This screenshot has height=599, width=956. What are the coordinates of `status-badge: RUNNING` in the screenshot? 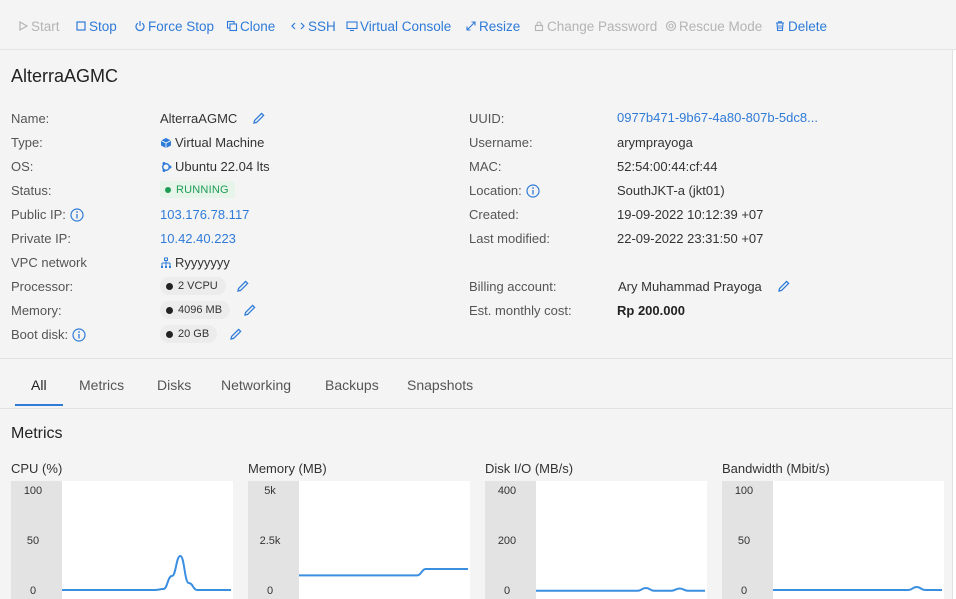 It's located at (197, 189).